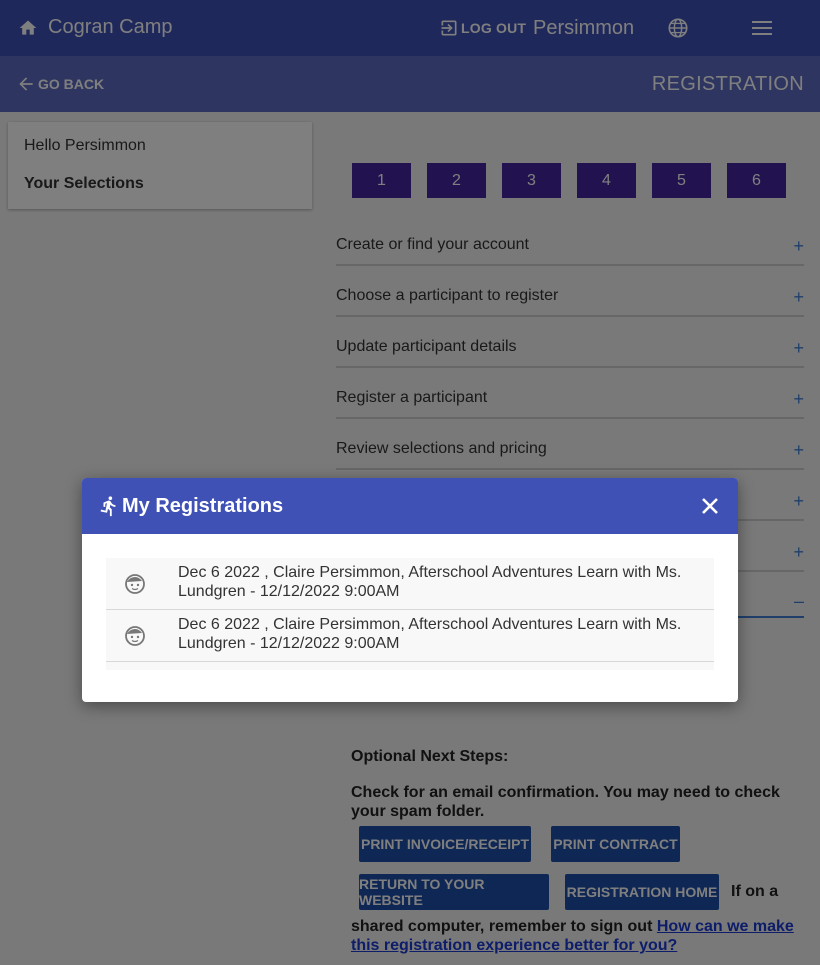  I want to click on runner-icon, so click(108, 506).